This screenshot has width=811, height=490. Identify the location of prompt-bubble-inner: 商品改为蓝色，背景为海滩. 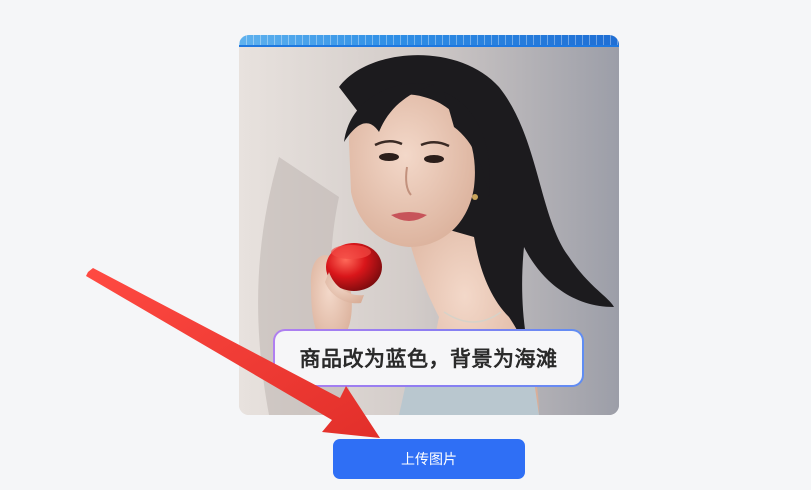
(428, 358).